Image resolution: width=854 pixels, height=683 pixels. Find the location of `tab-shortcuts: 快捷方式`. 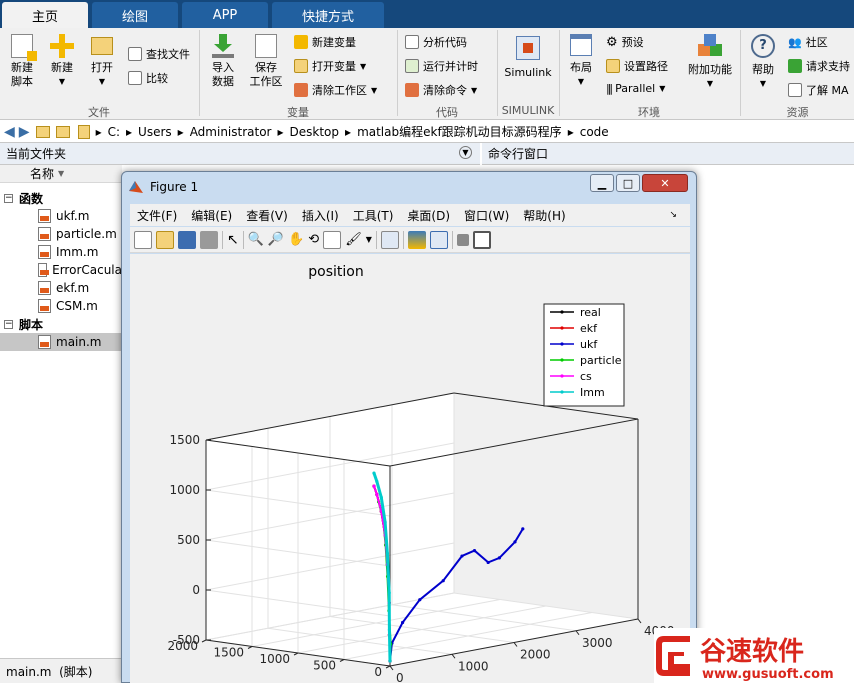

tab-shortcuts: 快捷方式 is located at coordinates (328, 15).